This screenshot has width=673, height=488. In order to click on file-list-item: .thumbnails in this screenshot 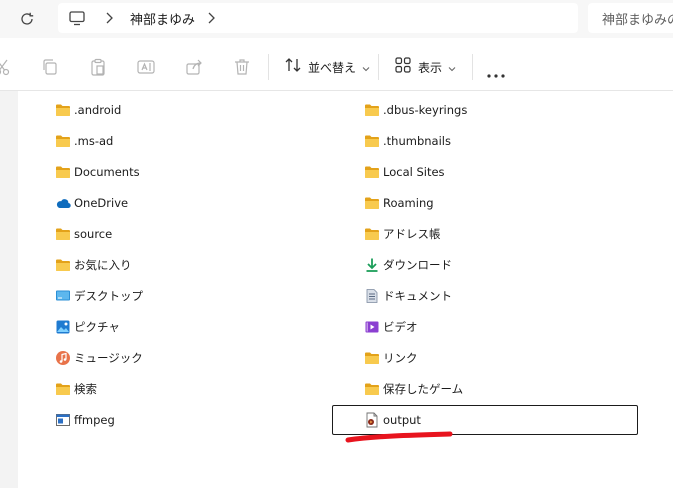, I will do `click(407, 141)`.